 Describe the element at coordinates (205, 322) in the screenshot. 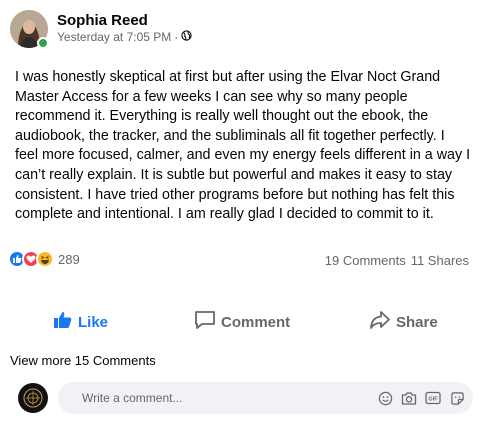

I see `comment-bubble-icon` at that location.